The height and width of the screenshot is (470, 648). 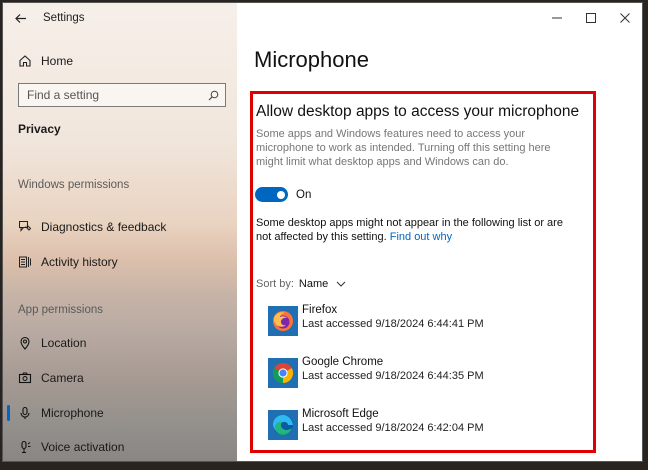 I want to click on section-windows-permissions: Windows permissions, so click(x=74, y=185).